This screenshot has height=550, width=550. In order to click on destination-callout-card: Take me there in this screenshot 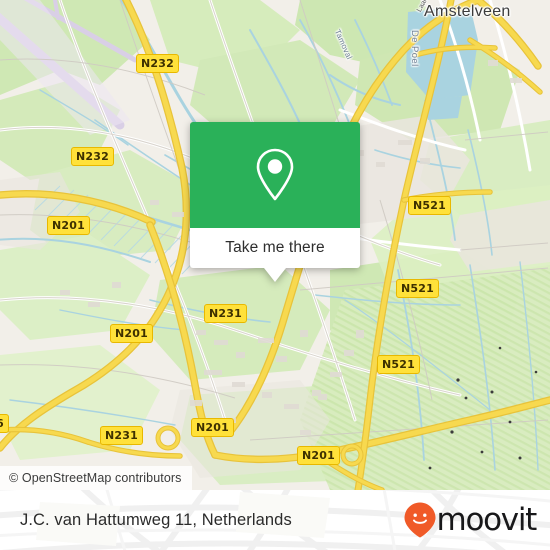, I will do `click(275, 202)`.